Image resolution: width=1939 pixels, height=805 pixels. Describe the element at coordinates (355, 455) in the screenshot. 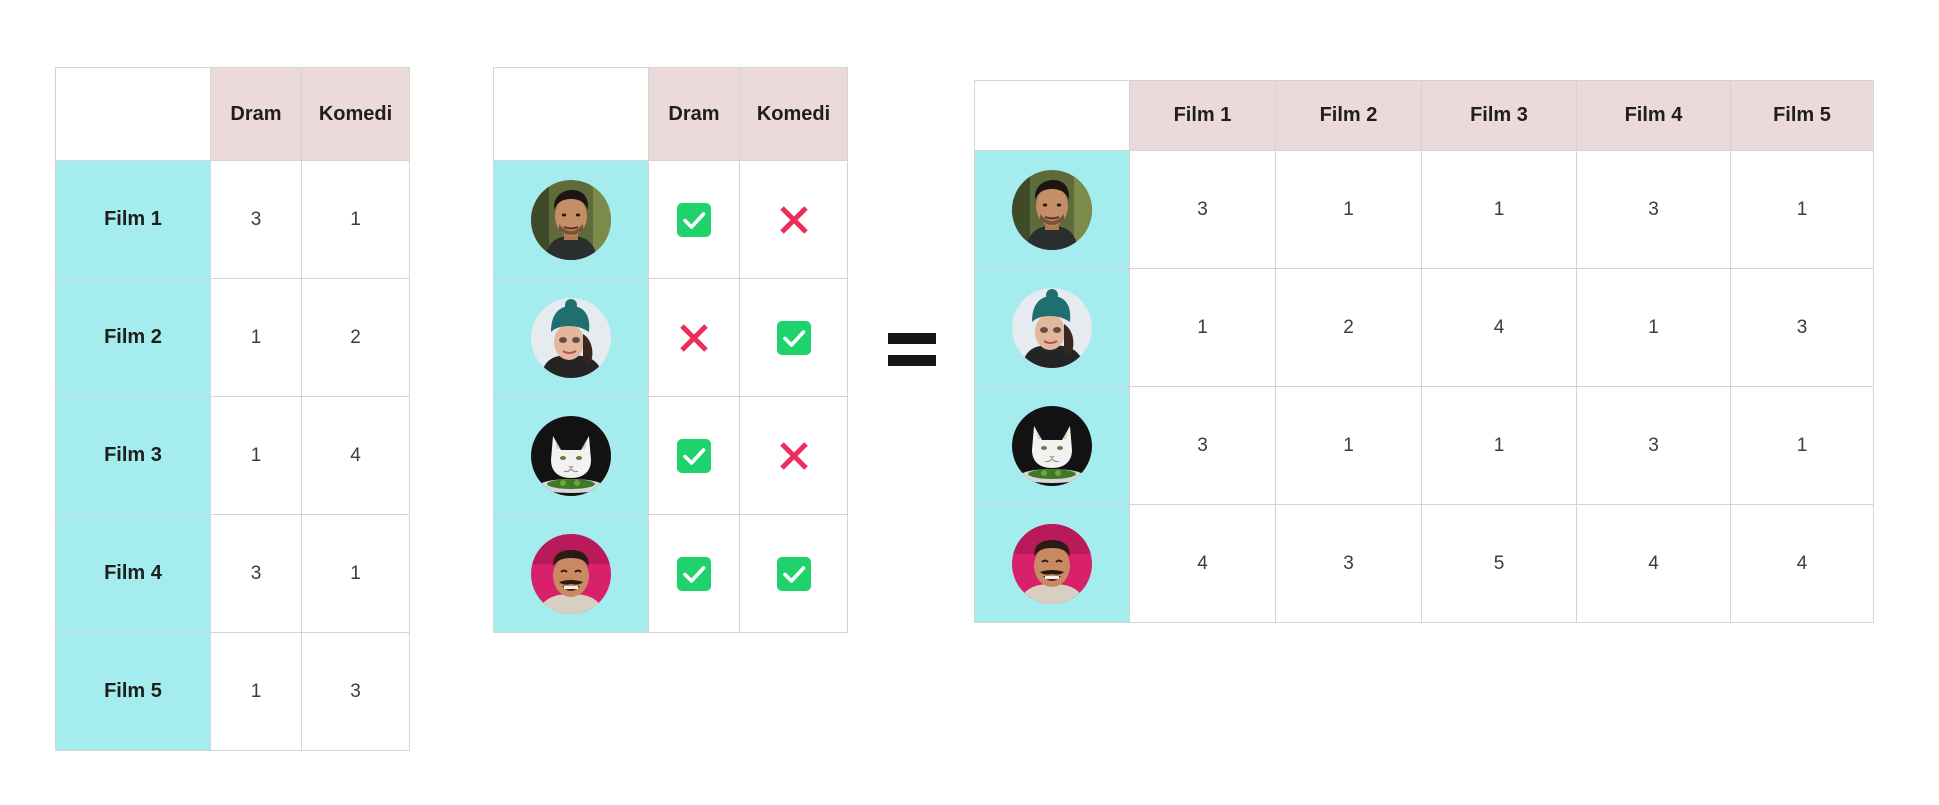

I see `rating-cell: 4` at that location.